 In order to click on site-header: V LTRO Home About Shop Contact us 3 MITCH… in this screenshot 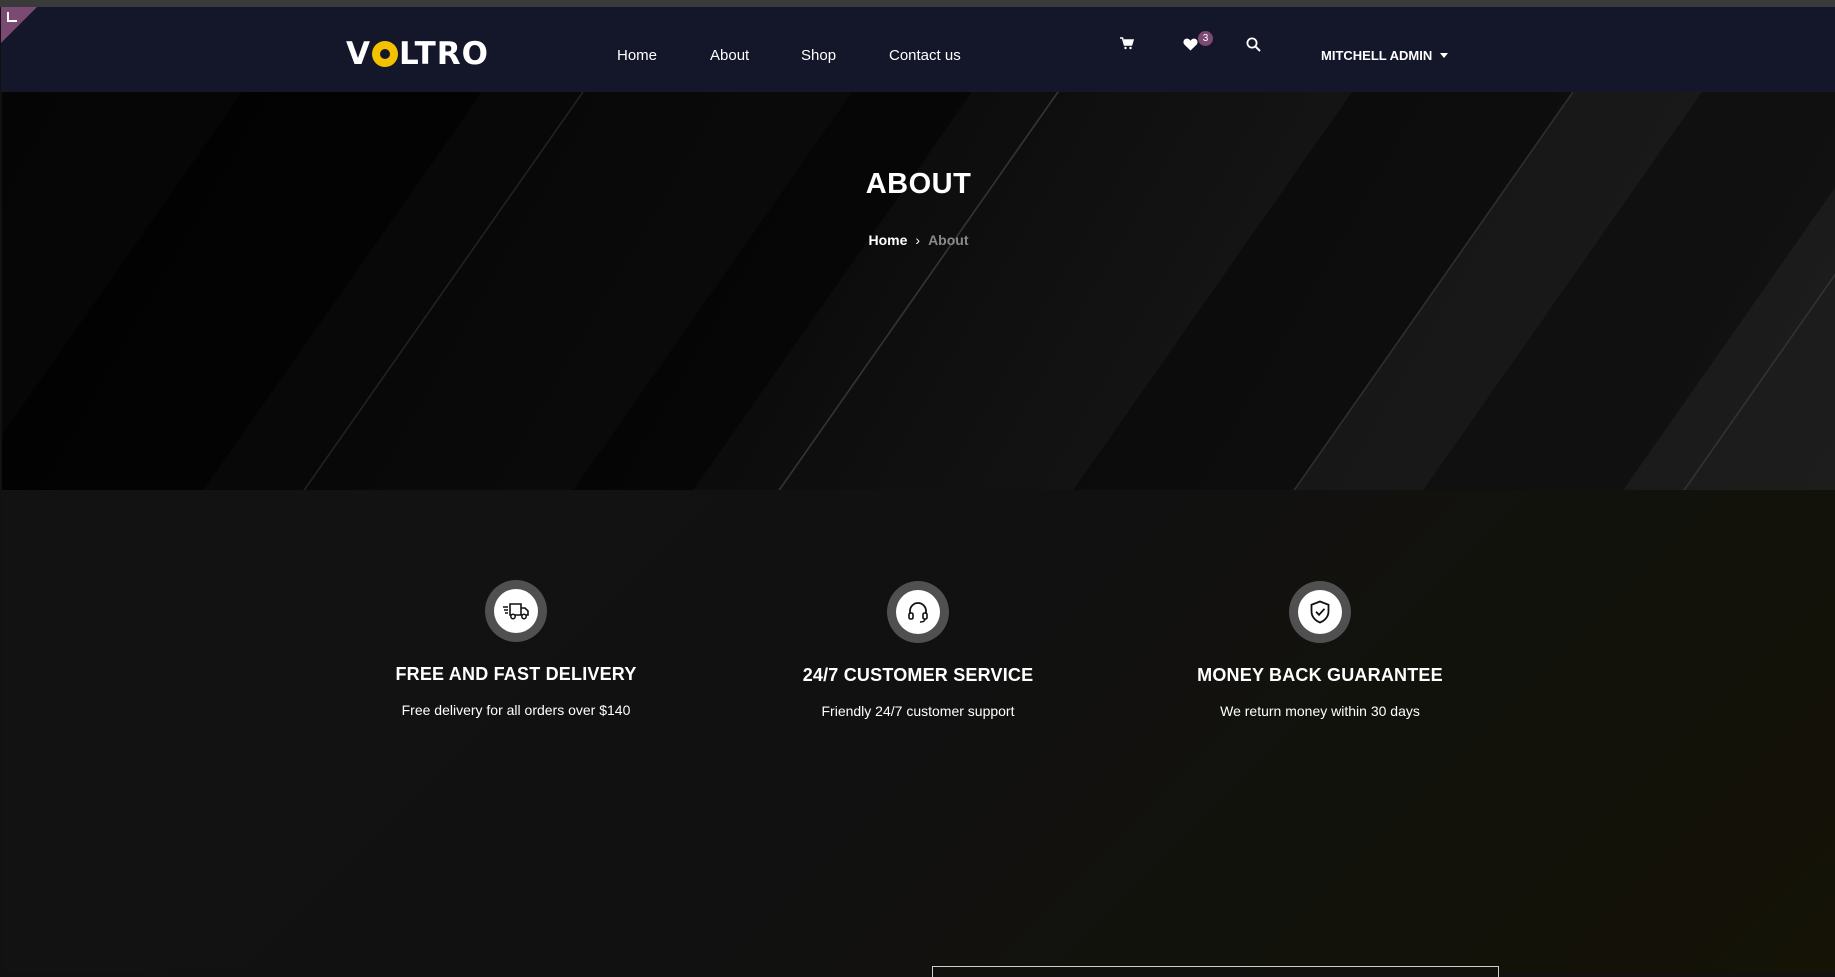, I will do `click(918, 49)`.